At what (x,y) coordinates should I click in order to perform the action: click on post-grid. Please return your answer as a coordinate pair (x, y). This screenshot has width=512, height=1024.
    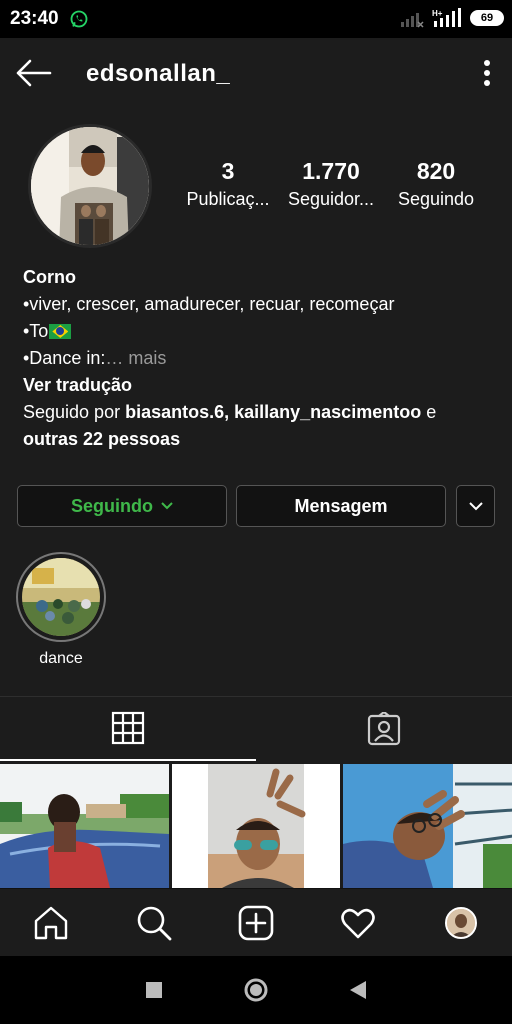
    Looking at the image, I should click on (256, 826).